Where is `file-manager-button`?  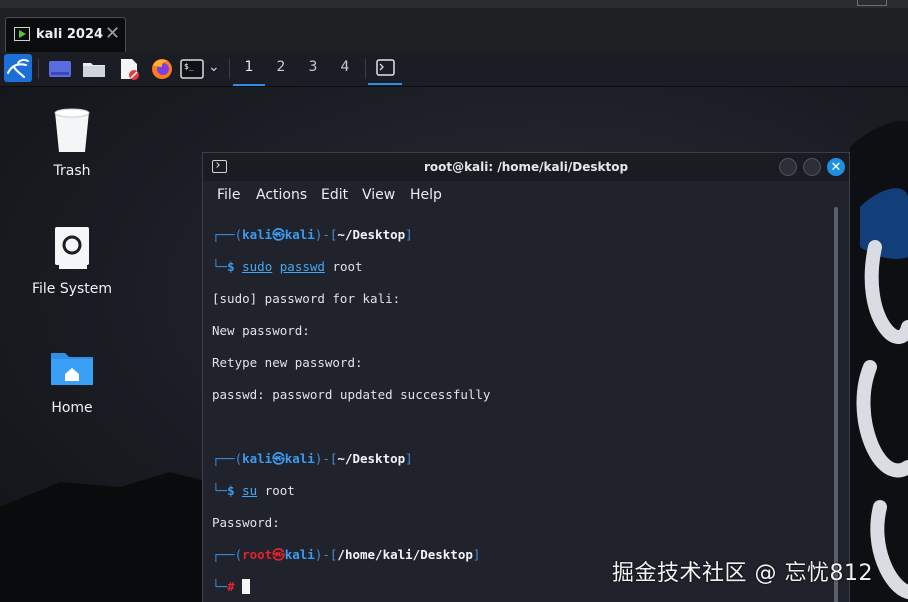 file-manager-button is located at coordinates (94, 69).